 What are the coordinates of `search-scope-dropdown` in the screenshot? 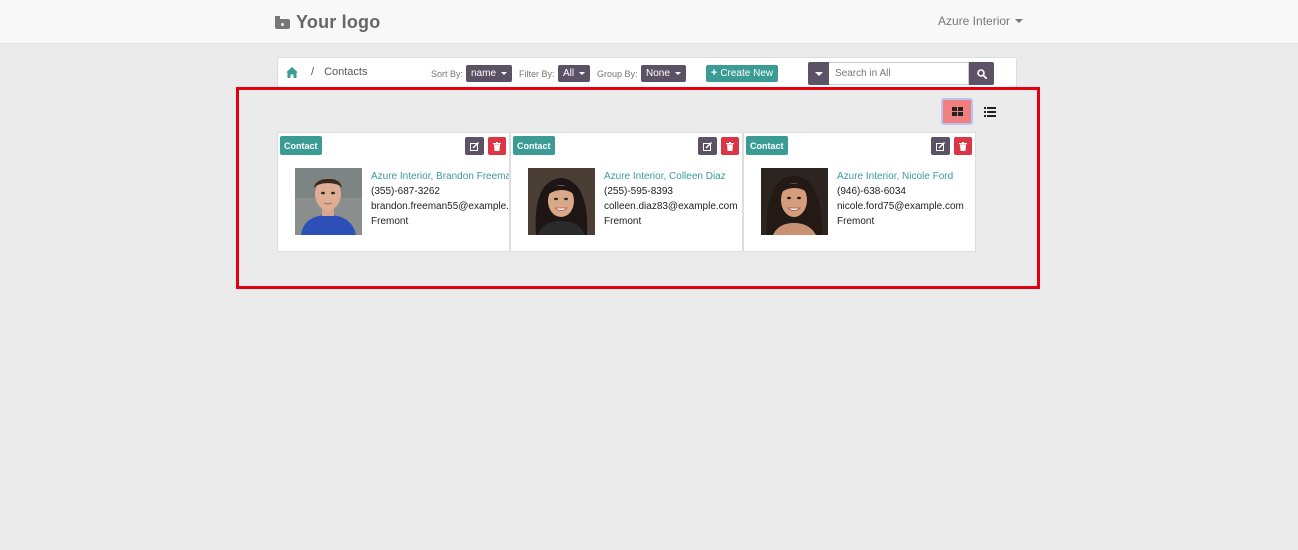 It's located at (818, 73).